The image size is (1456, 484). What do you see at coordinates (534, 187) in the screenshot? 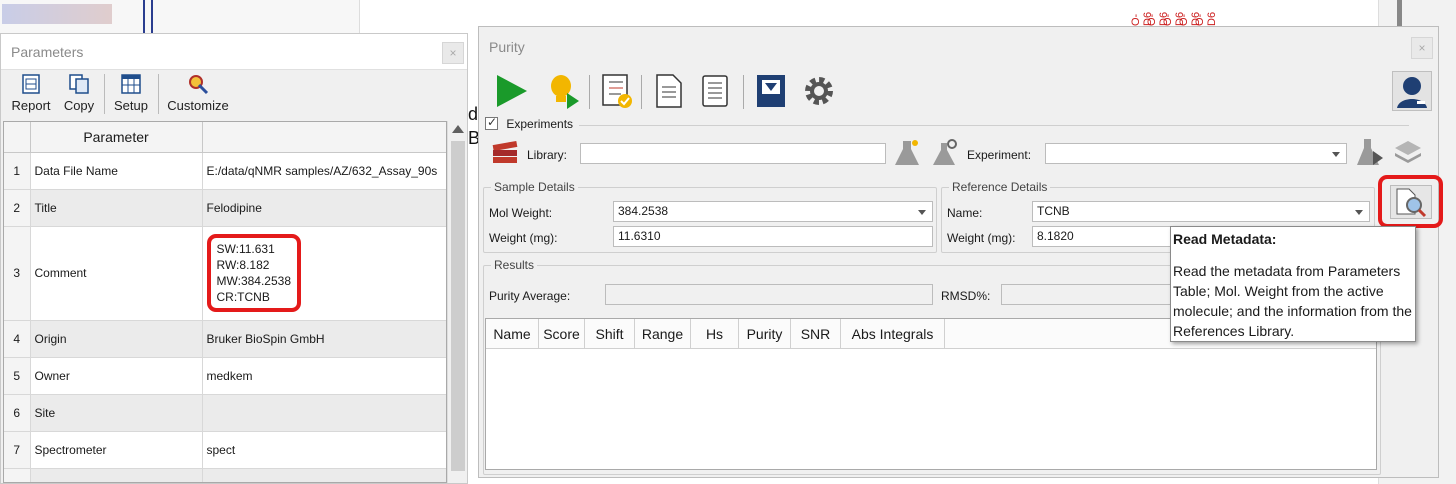
I see `sample-details-title: Sample Details` at bounding box center [534, 187].